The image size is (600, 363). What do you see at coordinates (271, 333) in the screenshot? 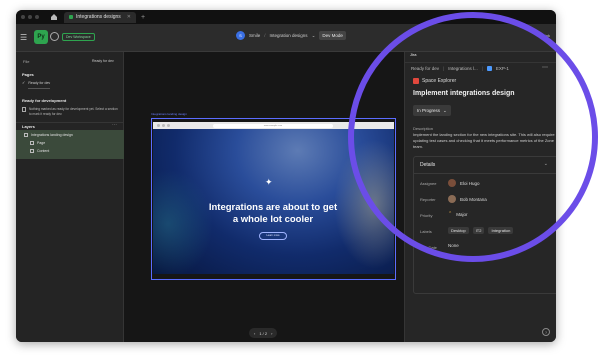
I see `next-page-icon: ›` at bounding box center [271, 333].